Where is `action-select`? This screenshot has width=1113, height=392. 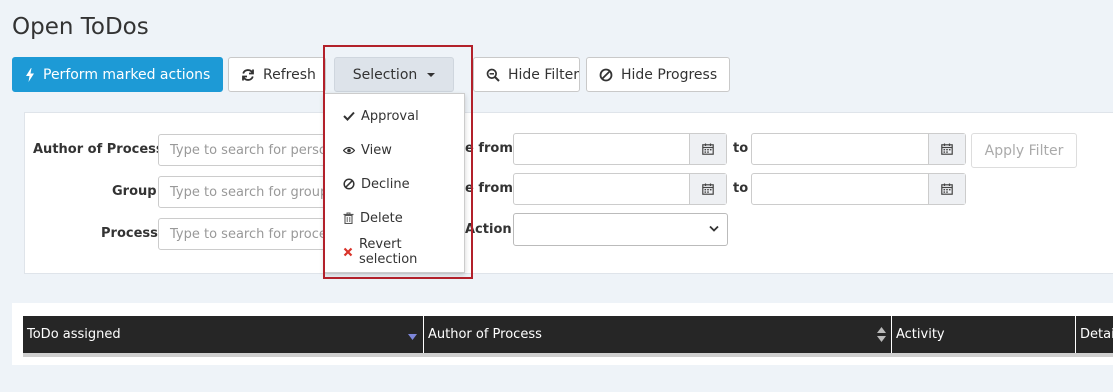
action-select is located at coordinates (620, 229).